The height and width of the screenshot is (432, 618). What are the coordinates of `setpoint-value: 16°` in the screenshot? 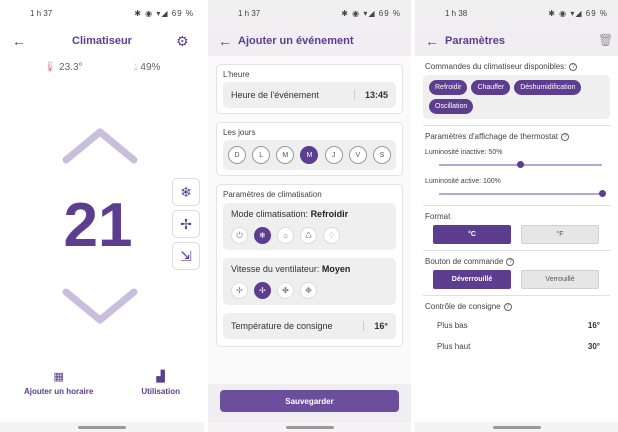 It's located at (375, 326).